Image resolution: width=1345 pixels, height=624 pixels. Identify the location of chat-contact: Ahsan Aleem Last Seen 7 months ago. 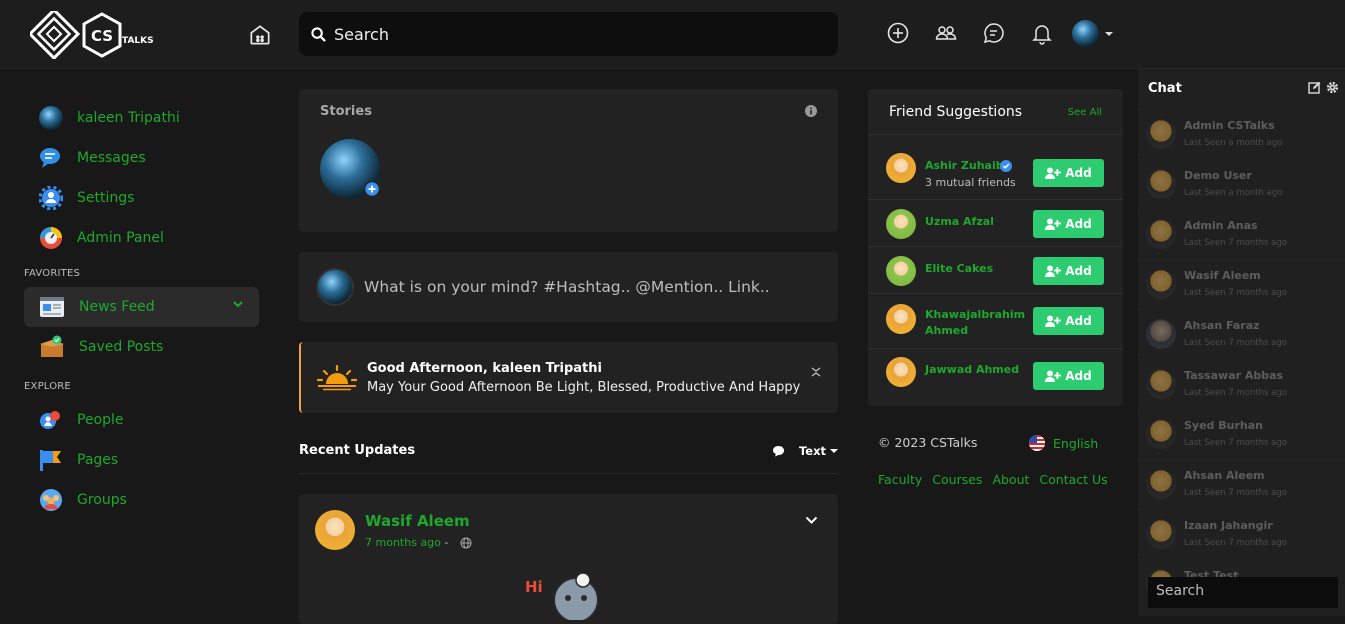
(1241, 484).